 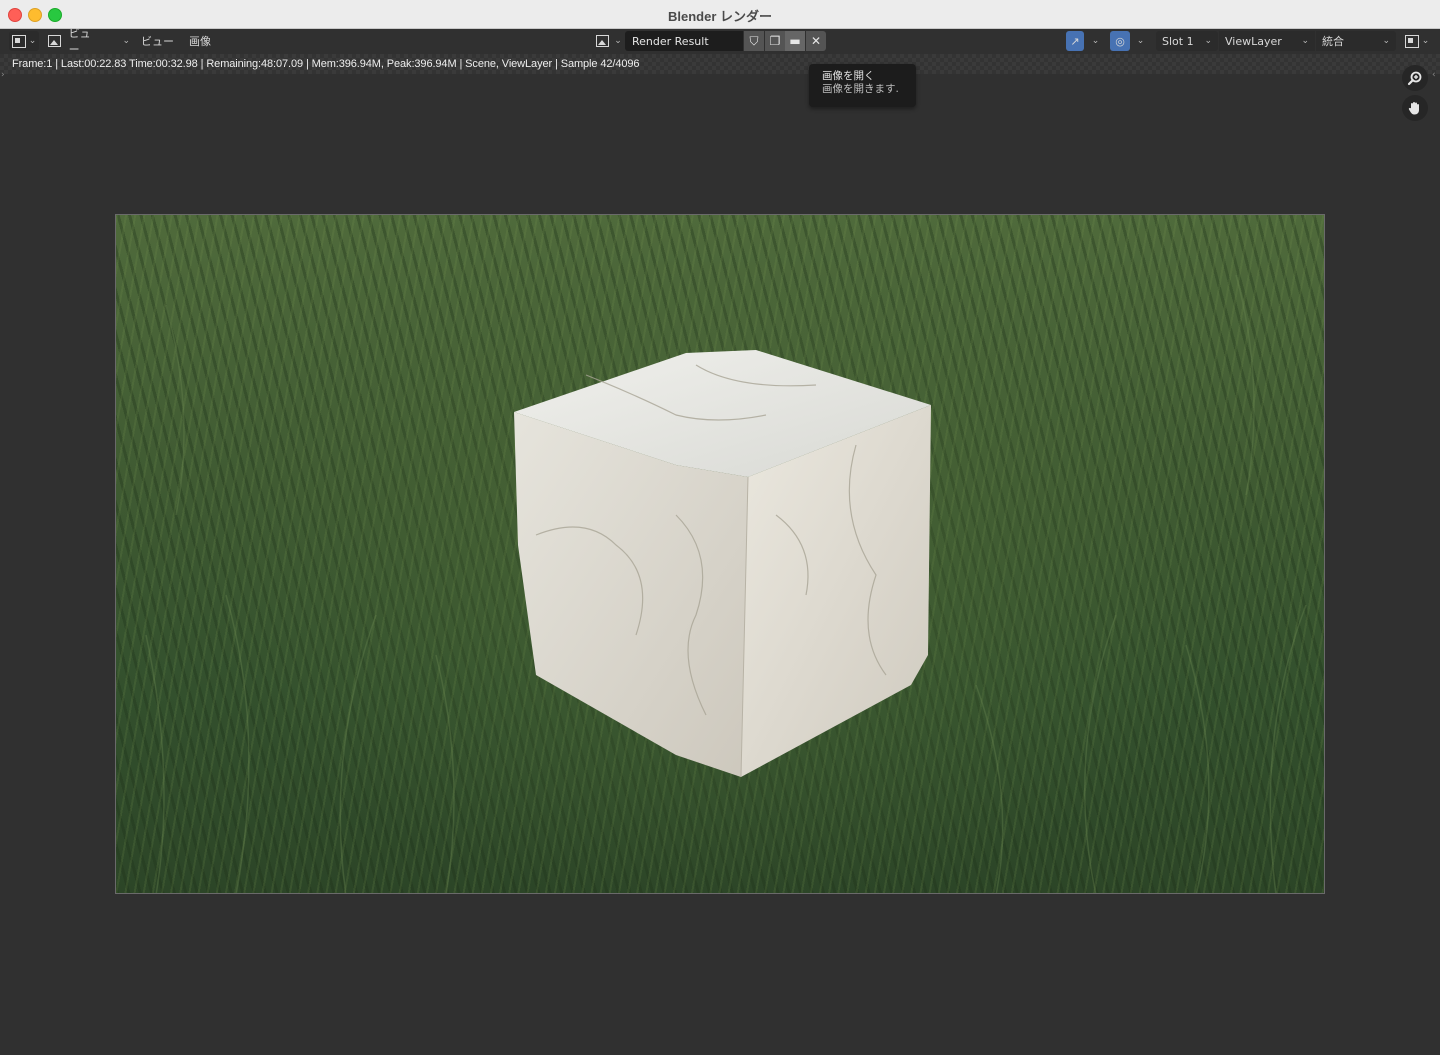 What do you see at coordinates (157, 41) in the screenshot?
I see `menu-view: ビュー` at bounding box center [157, 41].